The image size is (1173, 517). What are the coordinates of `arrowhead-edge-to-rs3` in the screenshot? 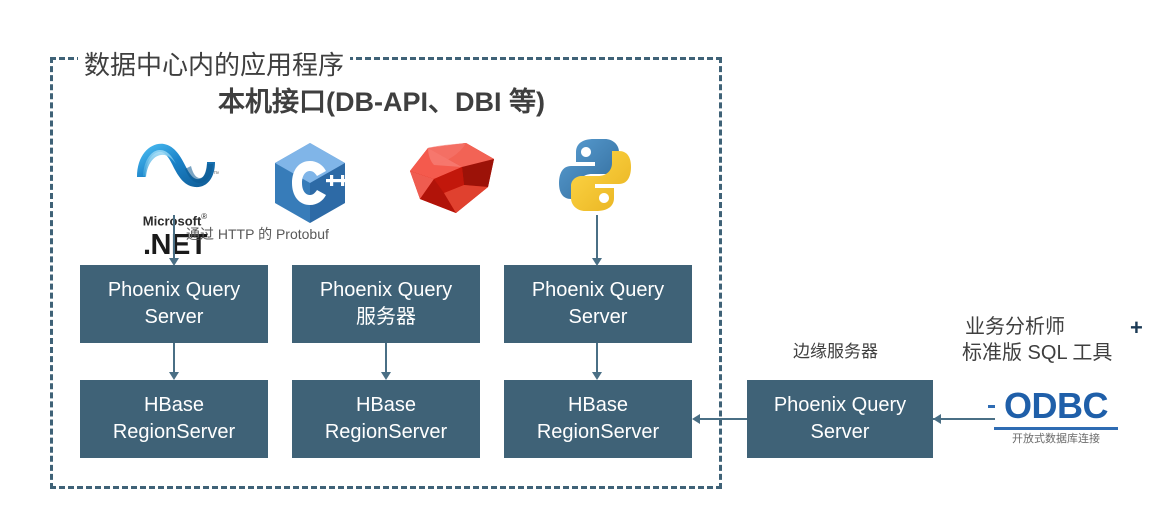 It's located at (696, 419).